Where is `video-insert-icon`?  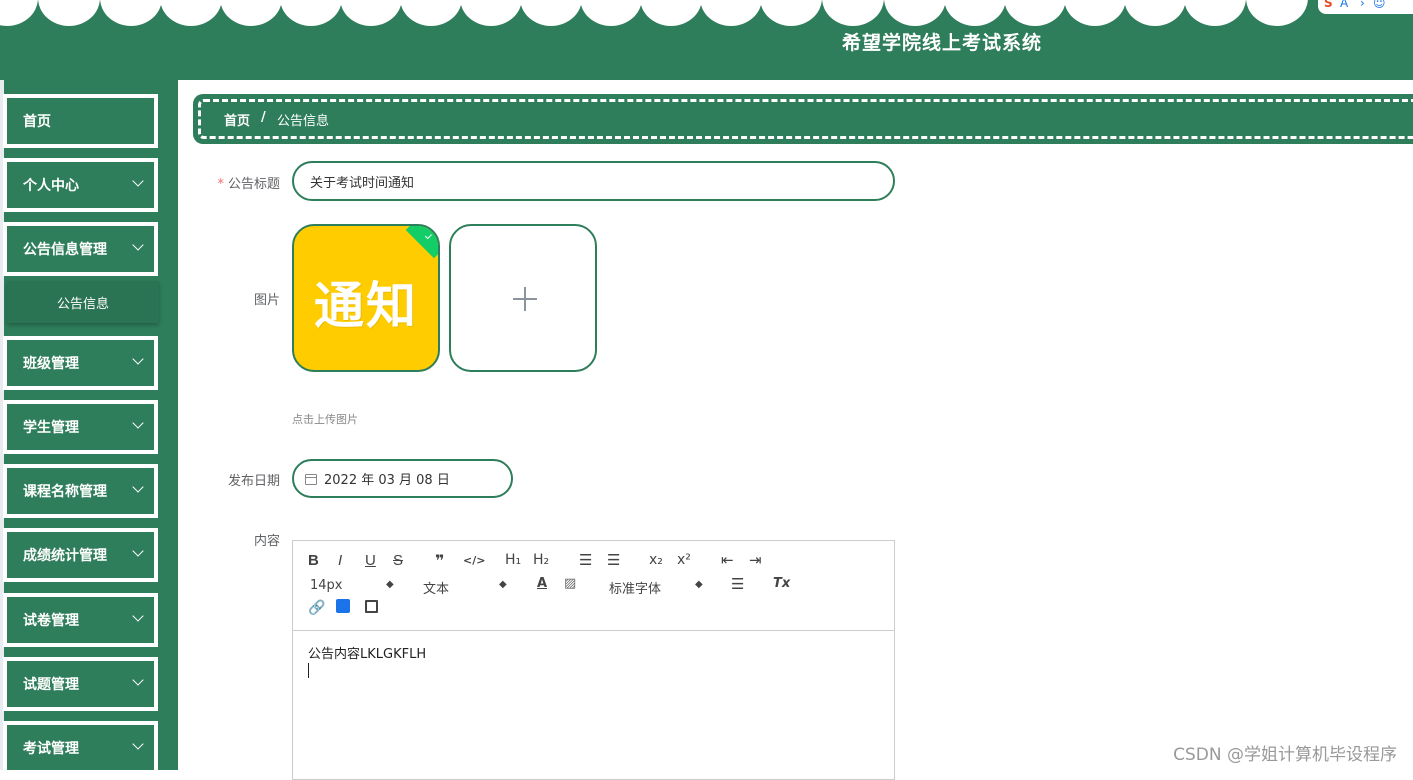
video-insert-icon is located at coordinates (371, 606).